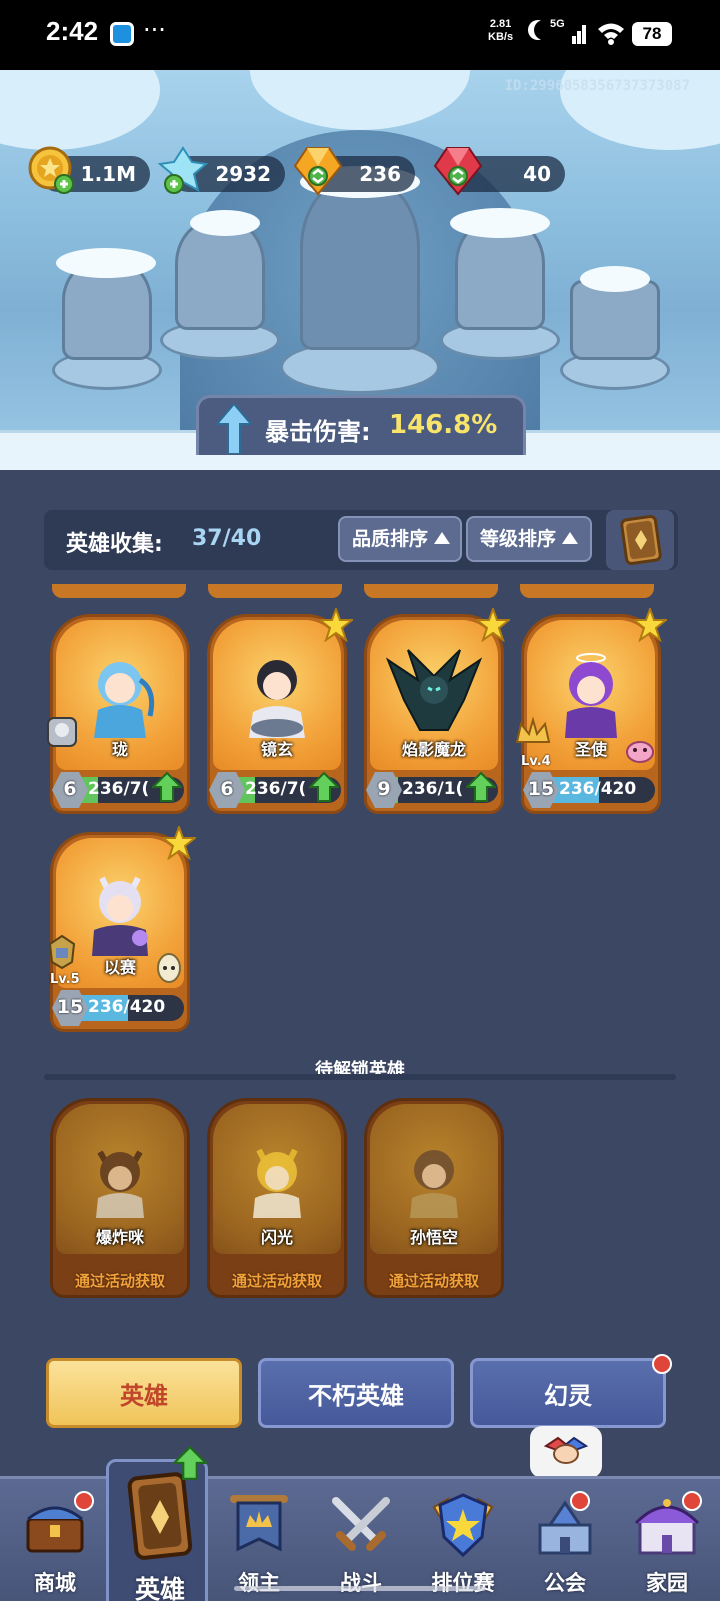 The image size is (720, 1601). I want to click on crit-damage-value: 146.8%, so click(443, 425).